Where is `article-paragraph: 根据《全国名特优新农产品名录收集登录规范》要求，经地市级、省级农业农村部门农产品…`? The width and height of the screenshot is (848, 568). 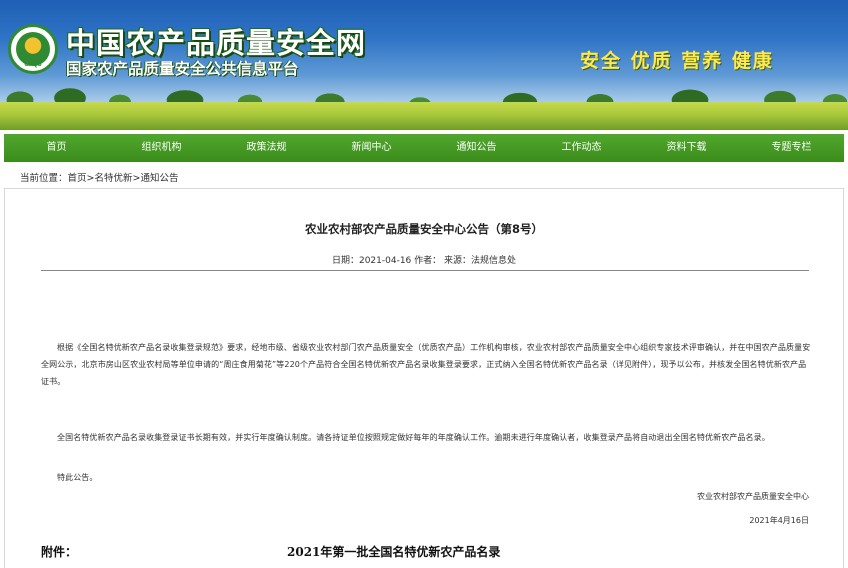 article-paragraph: 根据《全国名特优新农产品名录收集登录规范》要求，经地市级、省级农业农村部门农产品… is located at coordinates (426, 364).